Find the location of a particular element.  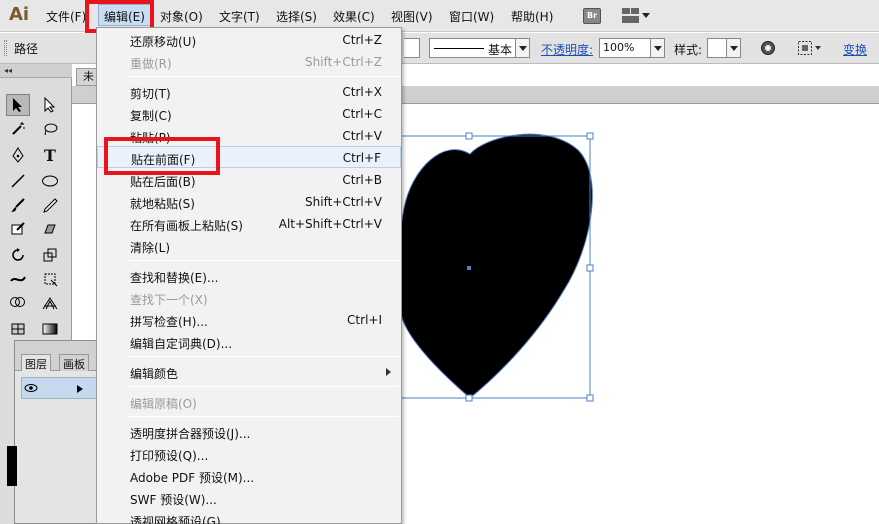

shape-builder-tool-icon is located at coordinates (18, 303).